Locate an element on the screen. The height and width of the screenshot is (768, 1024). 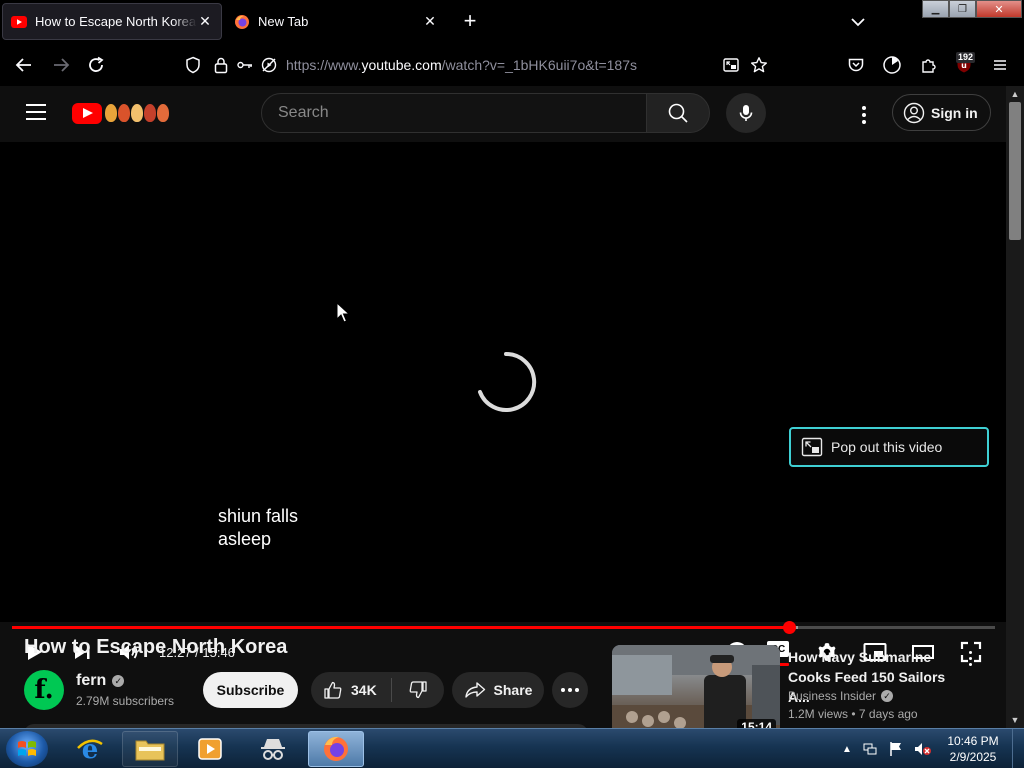
folder-icon is located at coordinates (150, 750).